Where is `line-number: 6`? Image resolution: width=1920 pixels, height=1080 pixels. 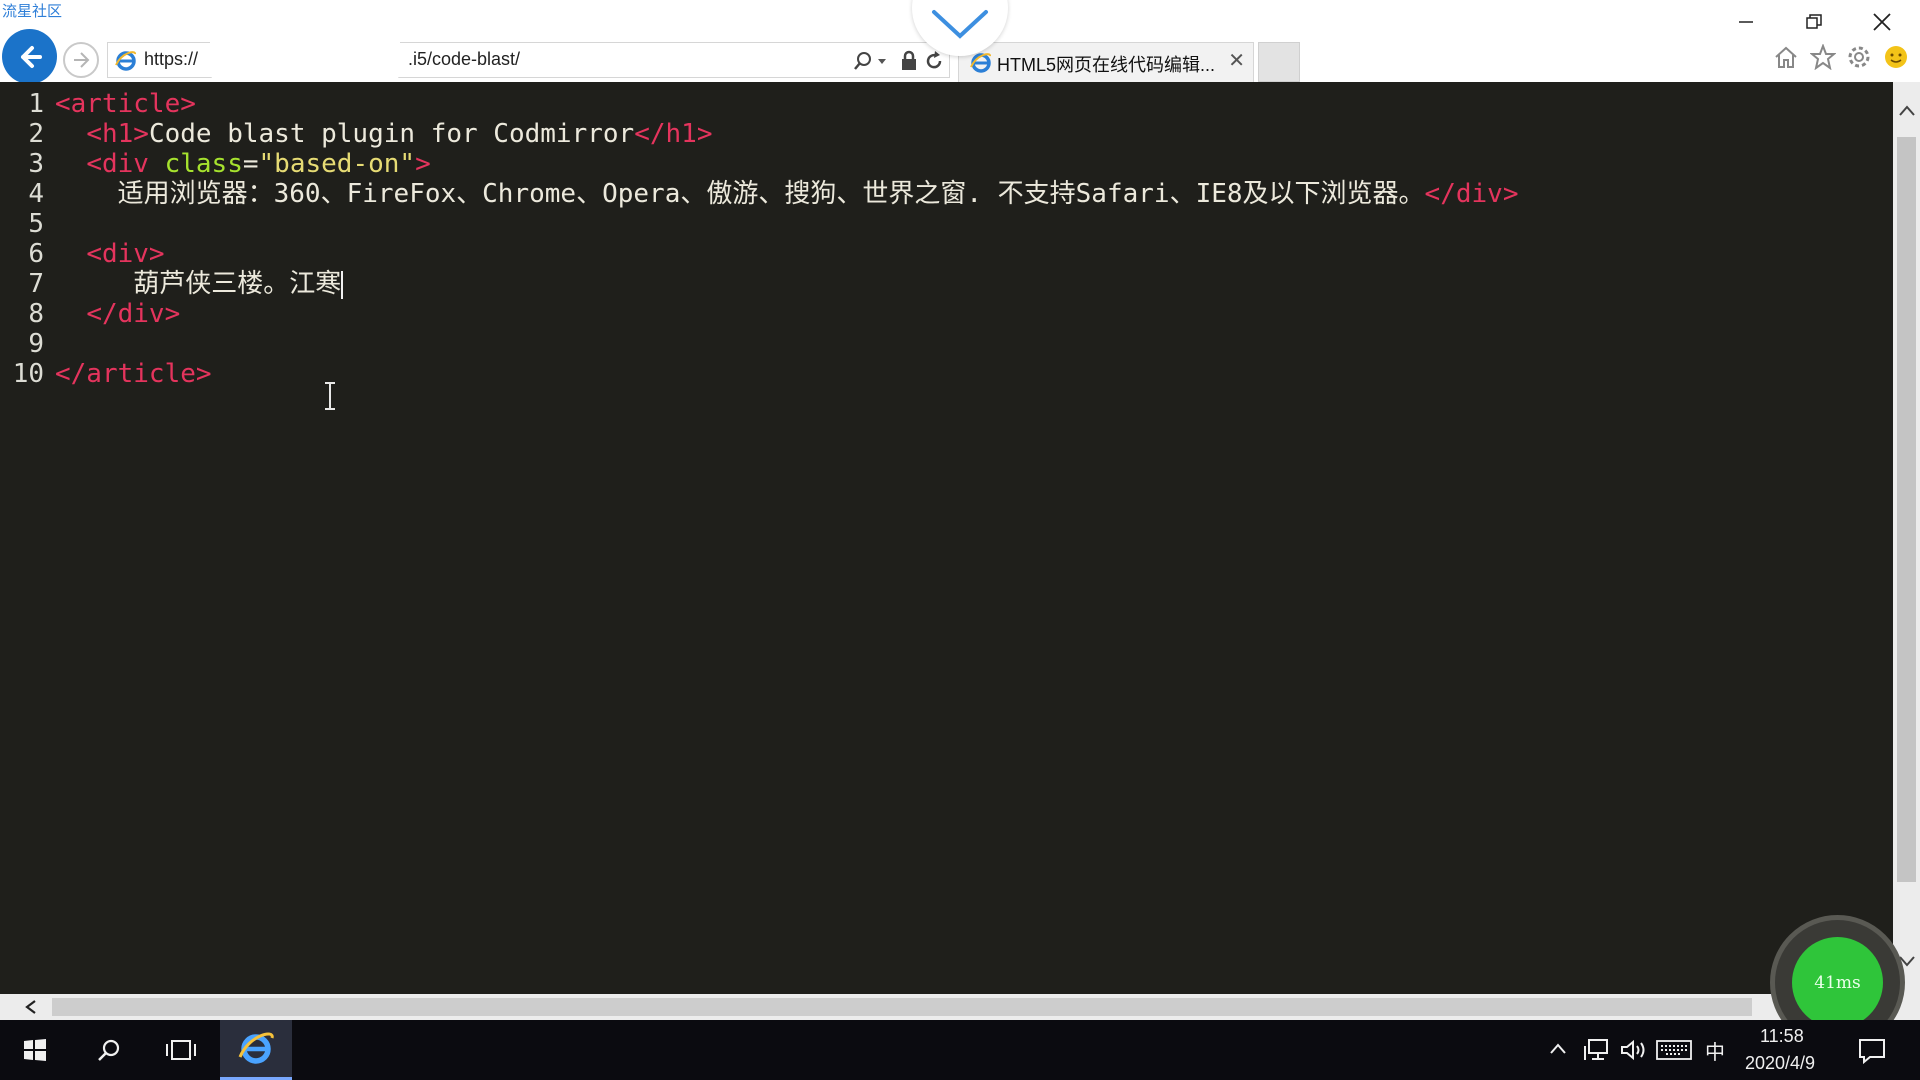 line-number: 6 is located at coordinates (36, 254).